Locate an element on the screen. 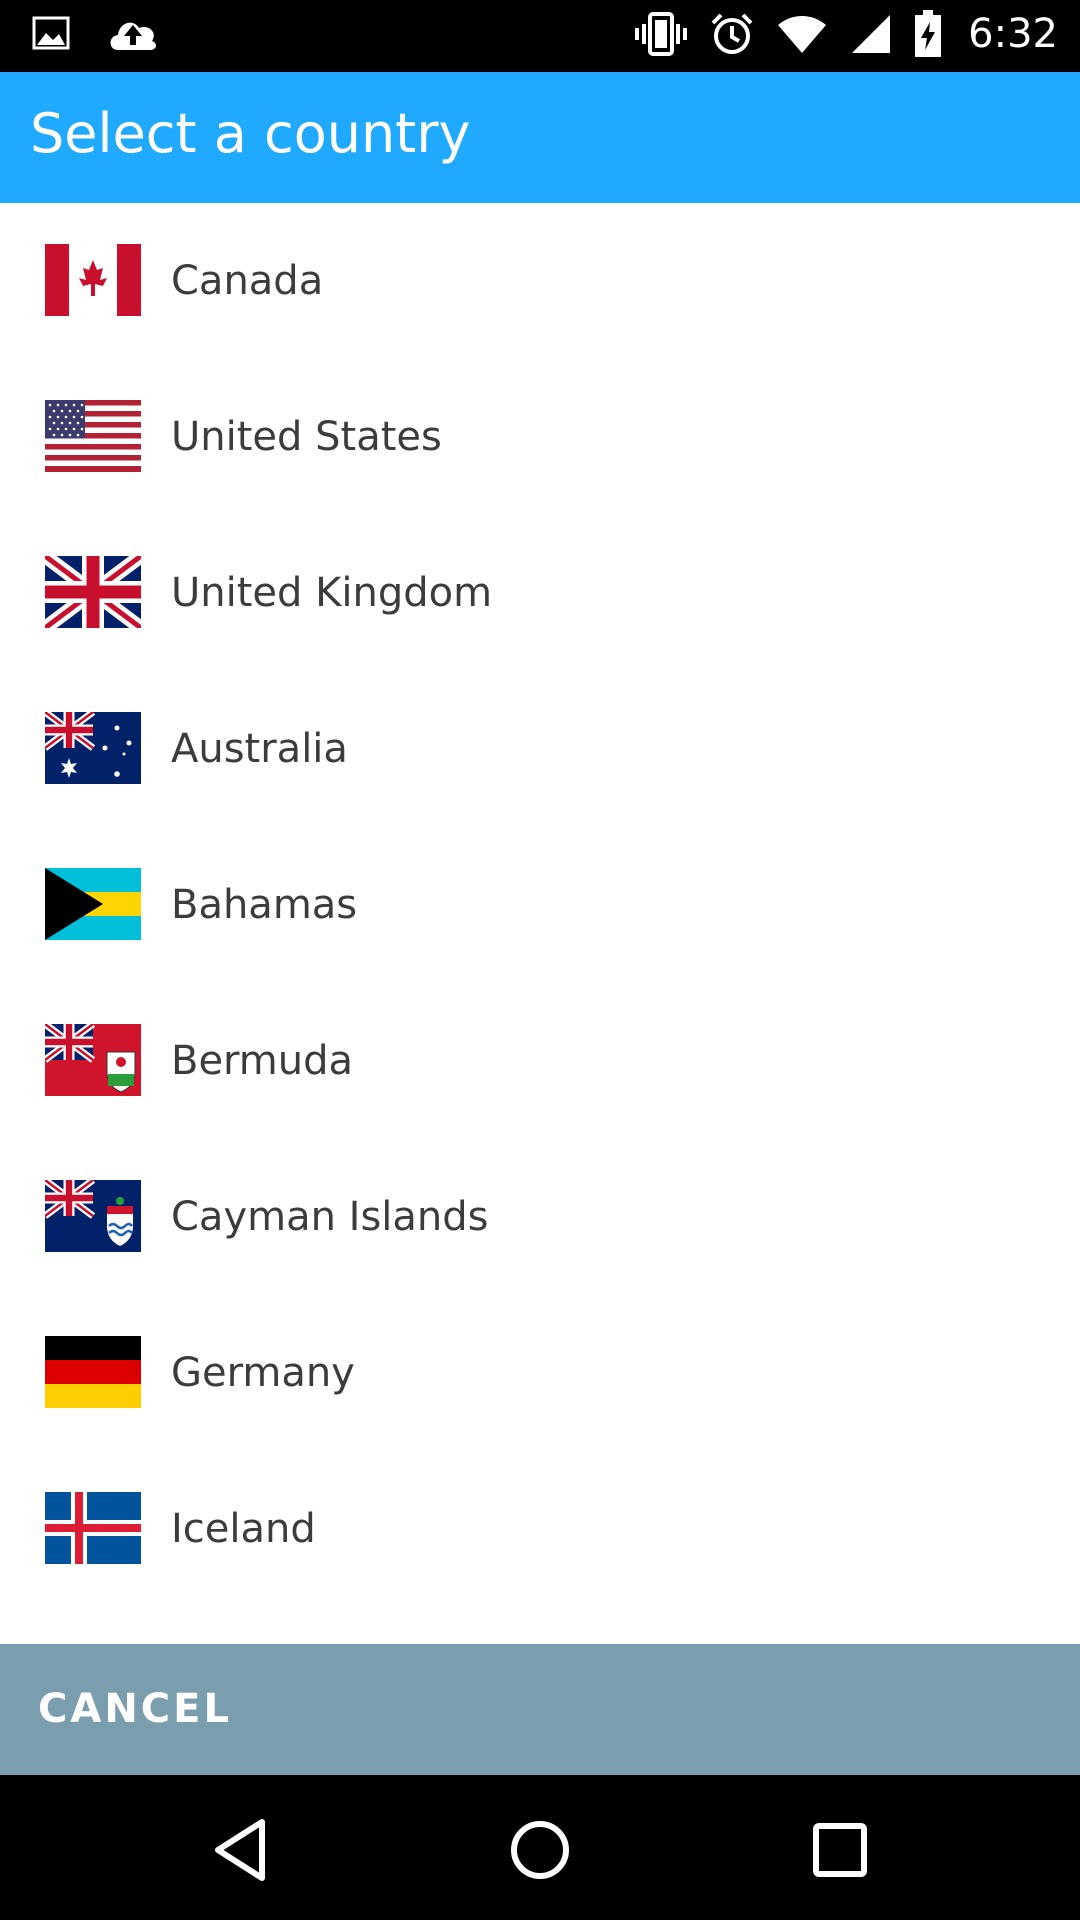  canada-flag-icon is located at coordinates (93, 280).